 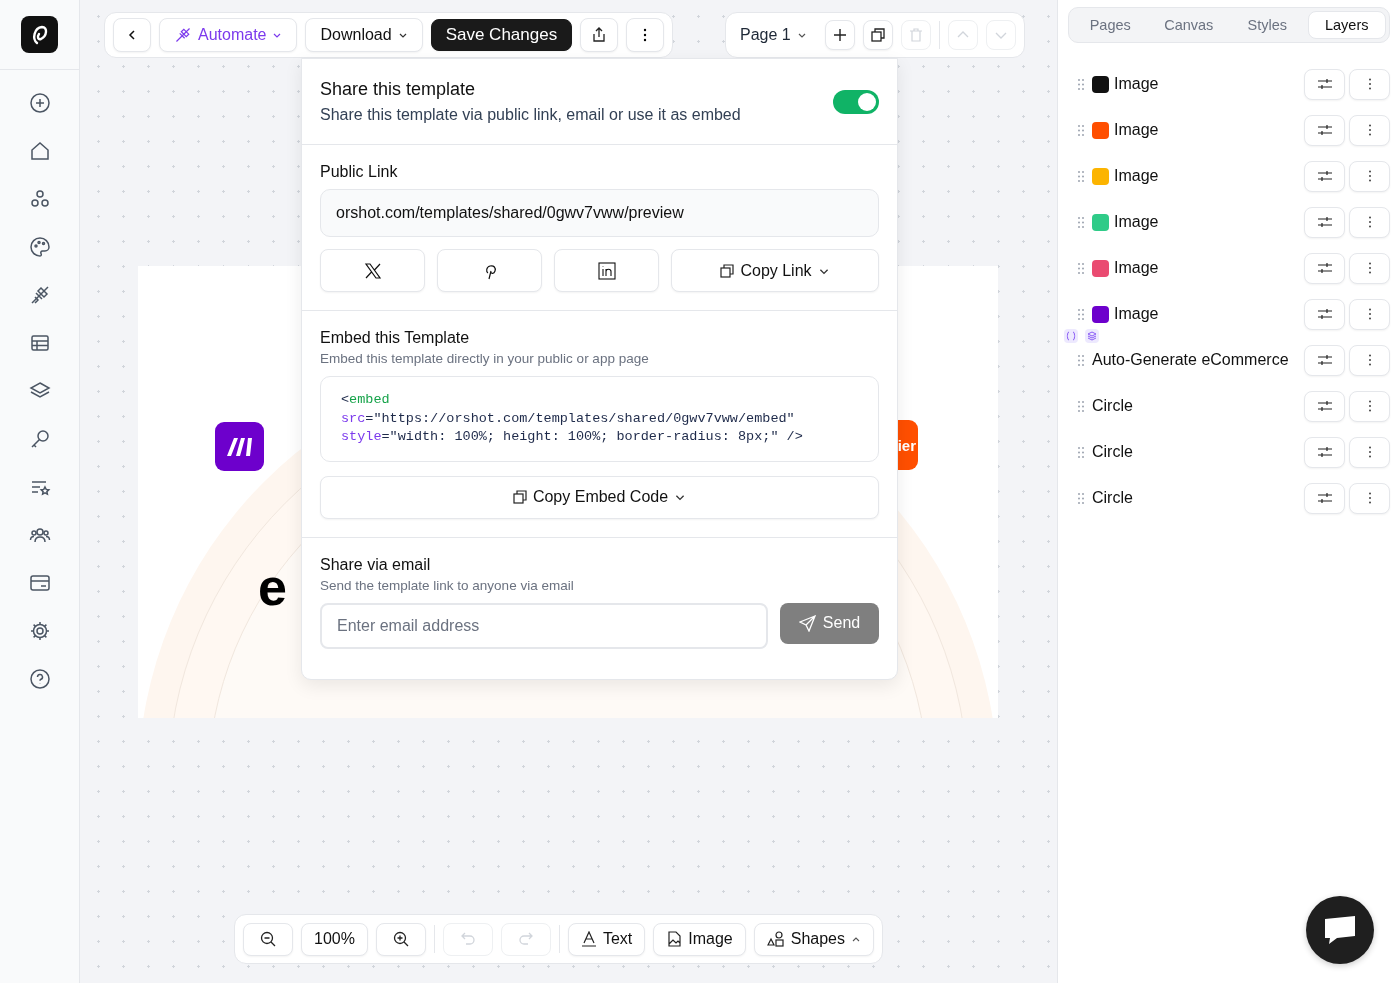 I want to click on chat-icon, so click(x=1340, y=930).